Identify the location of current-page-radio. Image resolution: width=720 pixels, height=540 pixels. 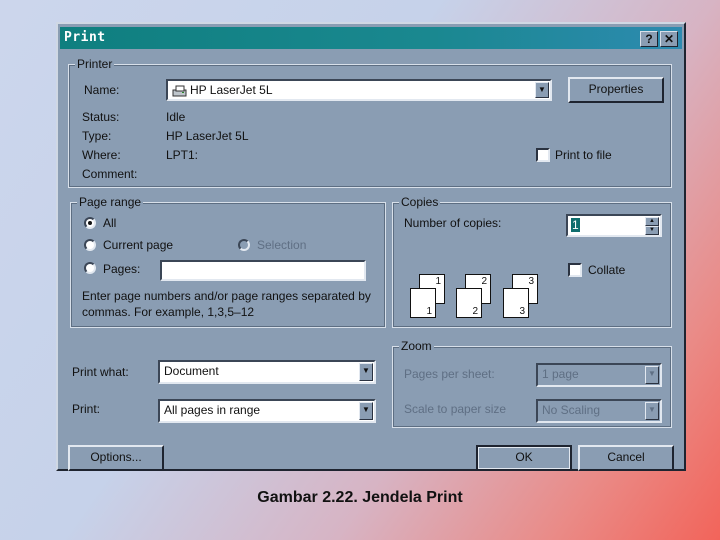
(90, 245).